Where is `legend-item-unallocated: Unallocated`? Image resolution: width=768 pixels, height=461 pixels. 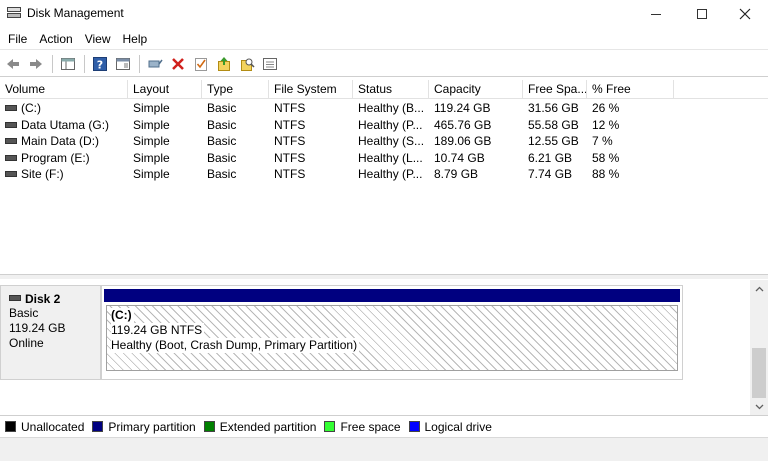
legend-item-unallocated: Unallocated is located at coordinates (44, 427).